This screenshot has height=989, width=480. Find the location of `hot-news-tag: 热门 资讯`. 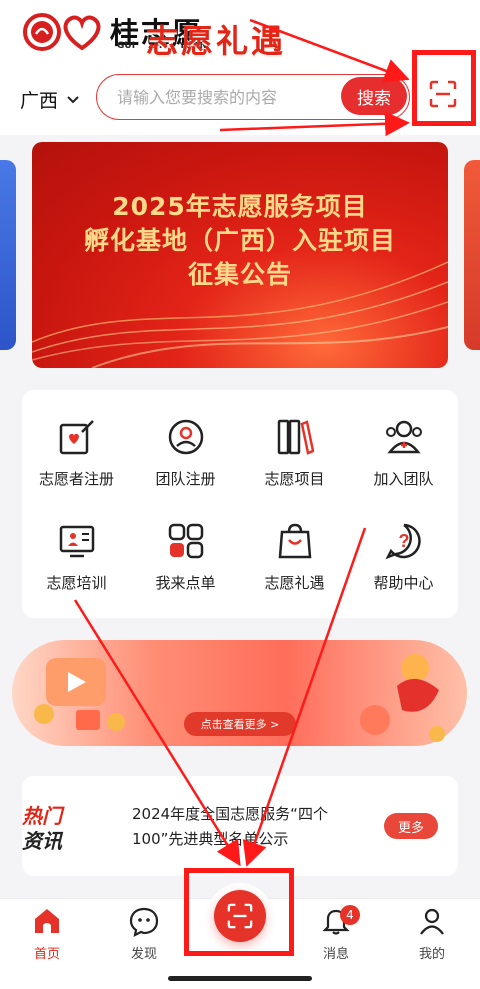

hot-news-tag: 热门 资讯 is located at coordinates (57, 829).